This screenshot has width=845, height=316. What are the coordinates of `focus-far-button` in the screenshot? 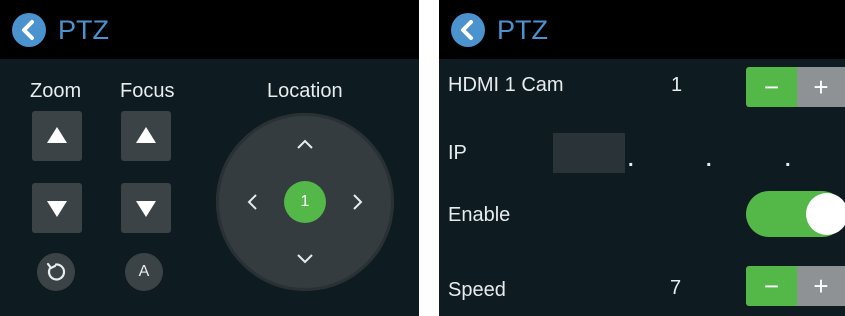 It's located at (146, 208).